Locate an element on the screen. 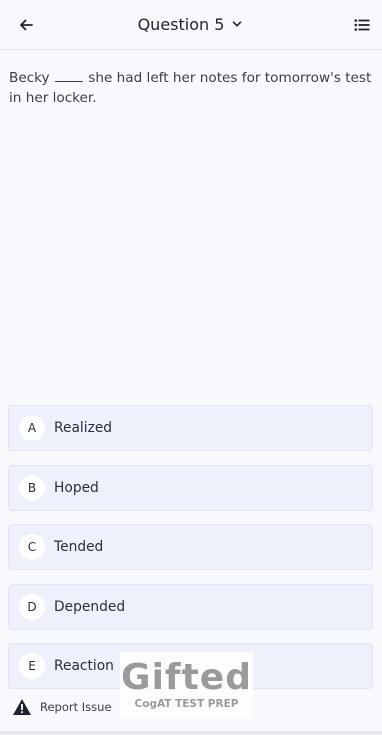 The height and width of the screenshot is (735, 382). report-issue-button: Report Issue is located at coordinates (62, 707).